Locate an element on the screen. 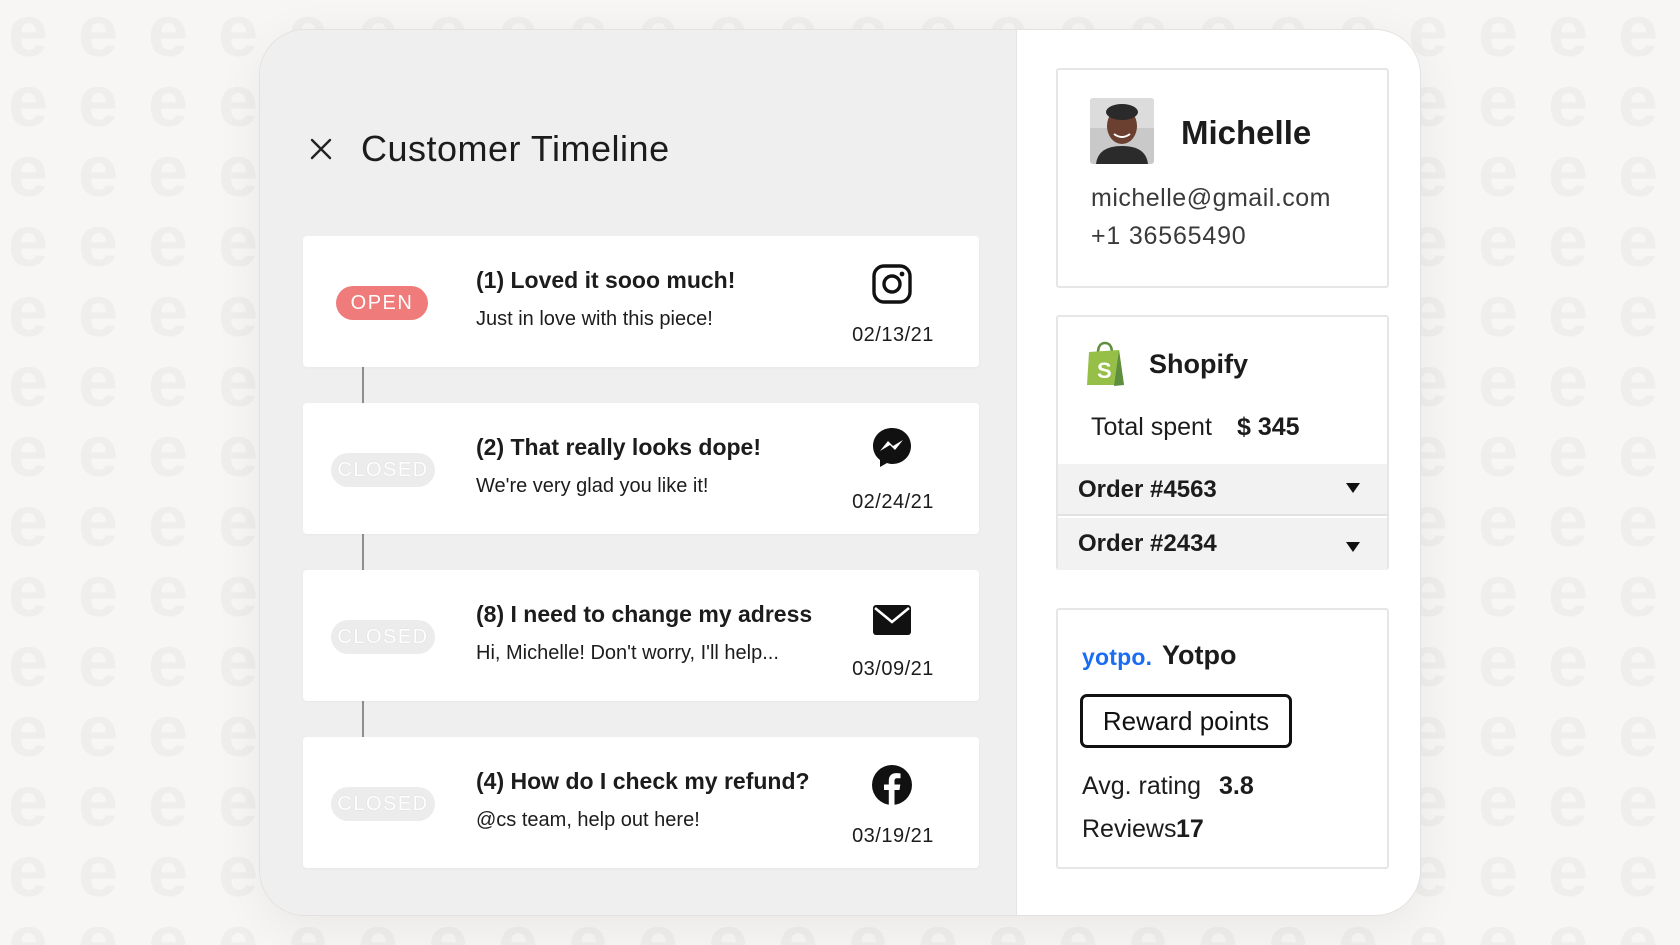 Image resolution: width=1680 pixels, height=945 pixels. avg-rating-label: Avg. rating is located at coordinates (1142, 786).